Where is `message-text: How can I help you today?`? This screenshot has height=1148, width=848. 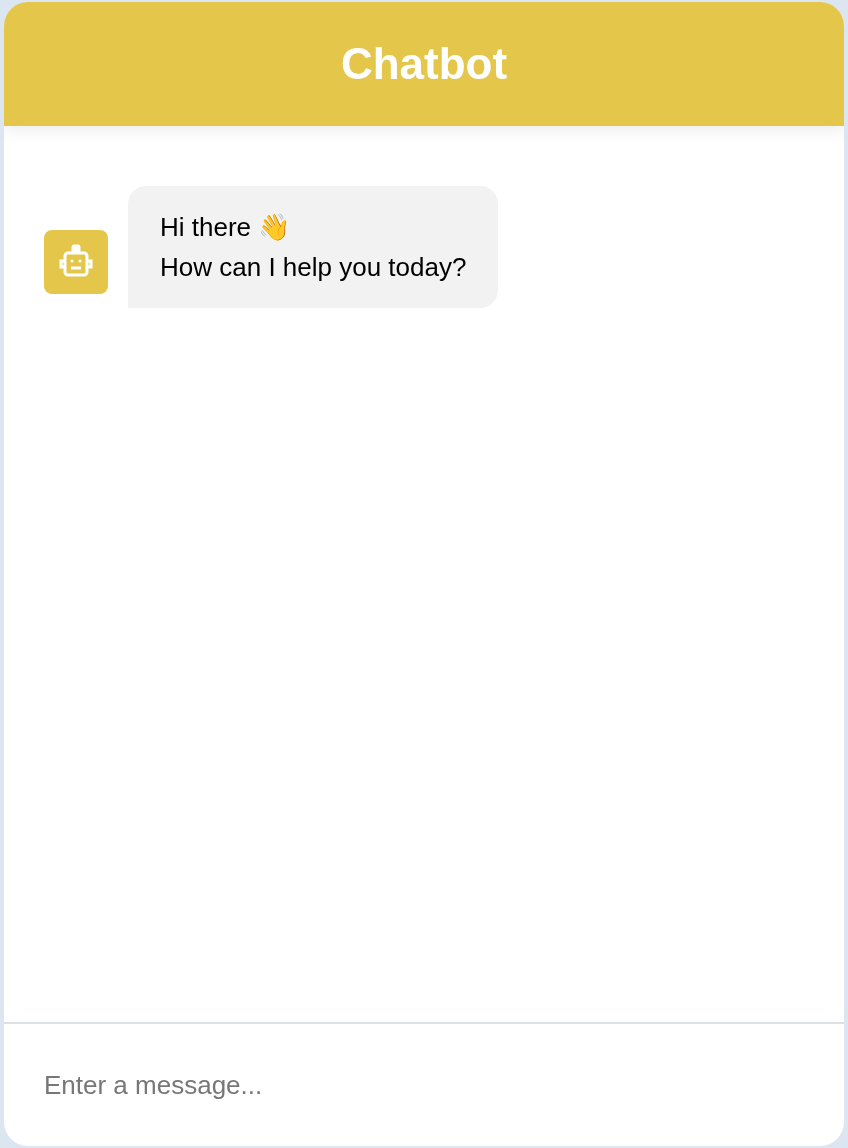
message-text: How can I help you today? is located at coordinates (313, 267).